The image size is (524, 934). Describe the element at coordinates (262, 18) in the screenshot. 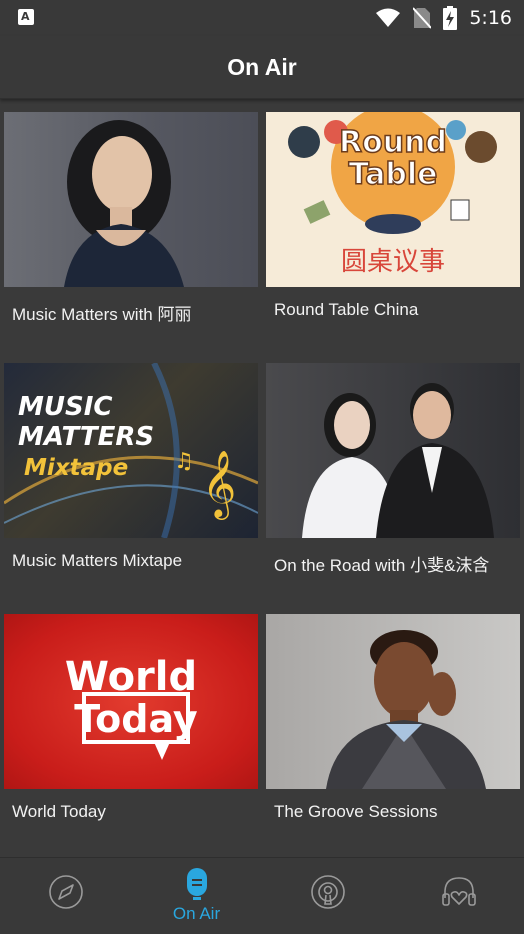

I see `status-bar: 5:16` at that location.